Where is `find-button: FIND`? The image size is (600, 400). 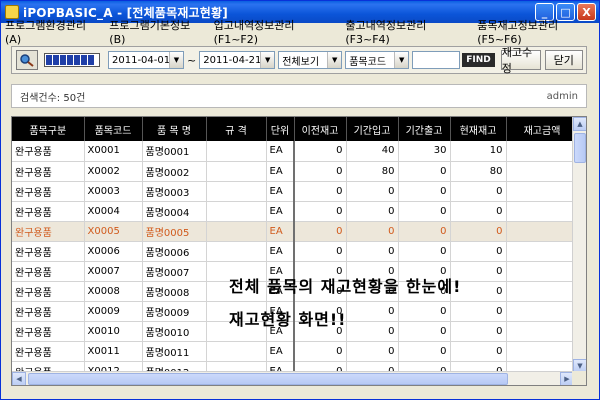 find-button: FIND is located at coordinates (478, 60).